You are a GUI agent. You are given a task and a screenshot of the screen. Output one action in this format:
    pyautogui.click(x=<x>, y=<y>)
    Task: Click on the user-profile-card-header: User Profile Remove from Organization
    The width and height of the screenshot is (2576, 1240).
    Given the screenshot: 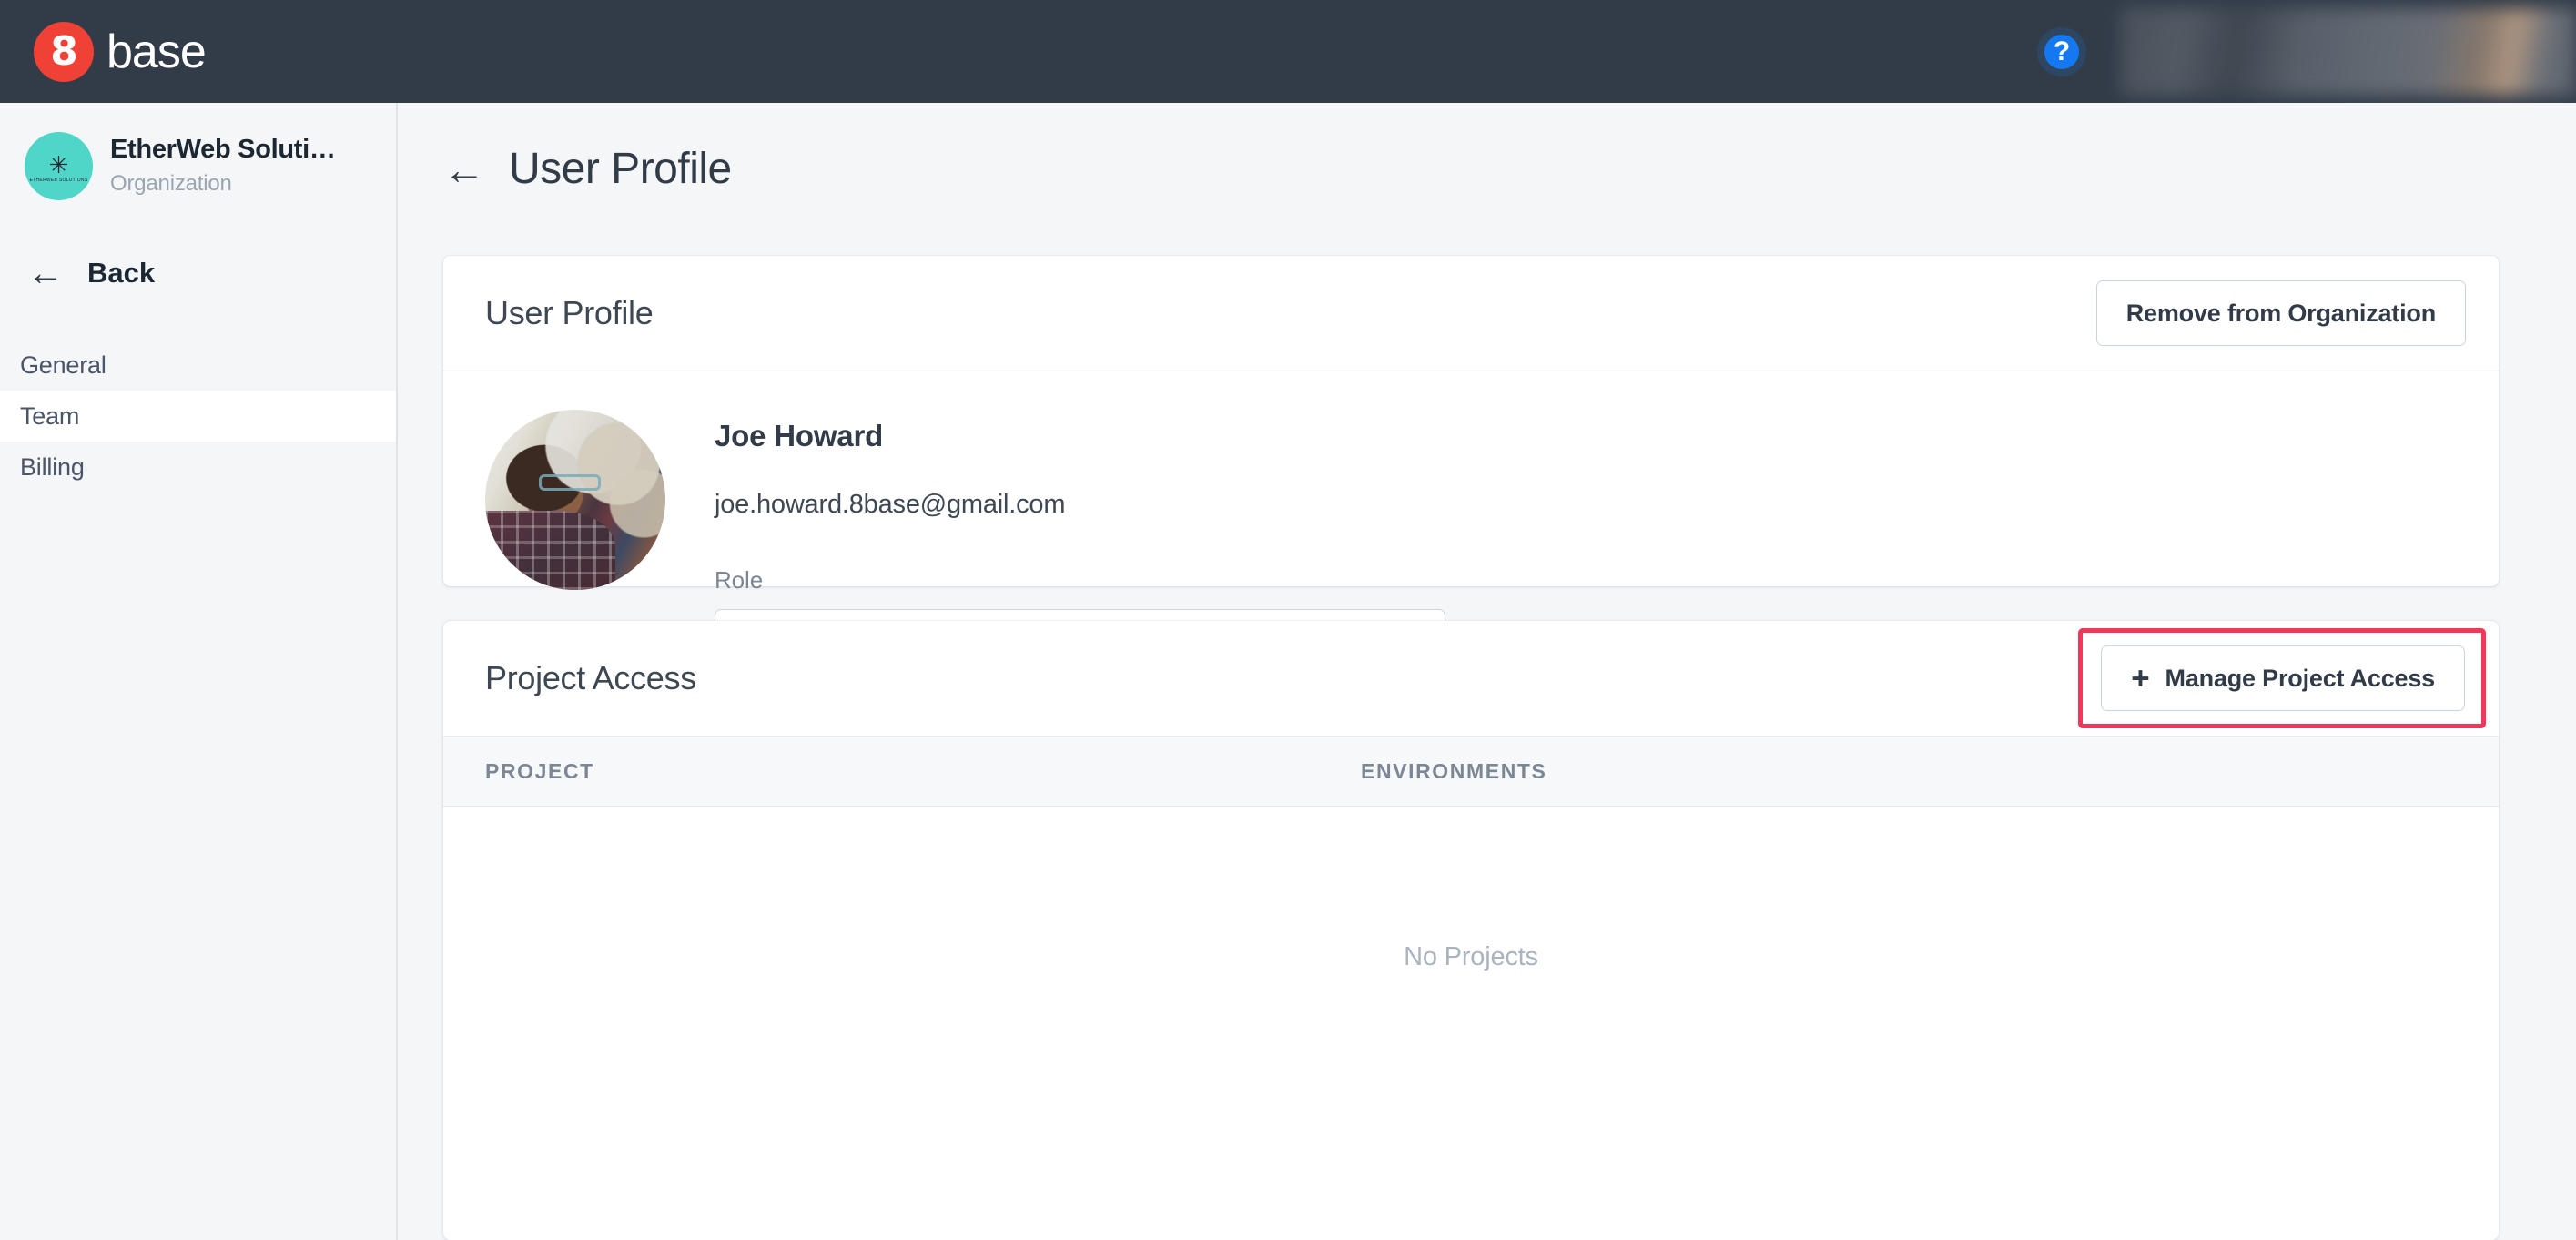 What is the action you would take?
    pyautogui.click(x=1471, y=313)
    